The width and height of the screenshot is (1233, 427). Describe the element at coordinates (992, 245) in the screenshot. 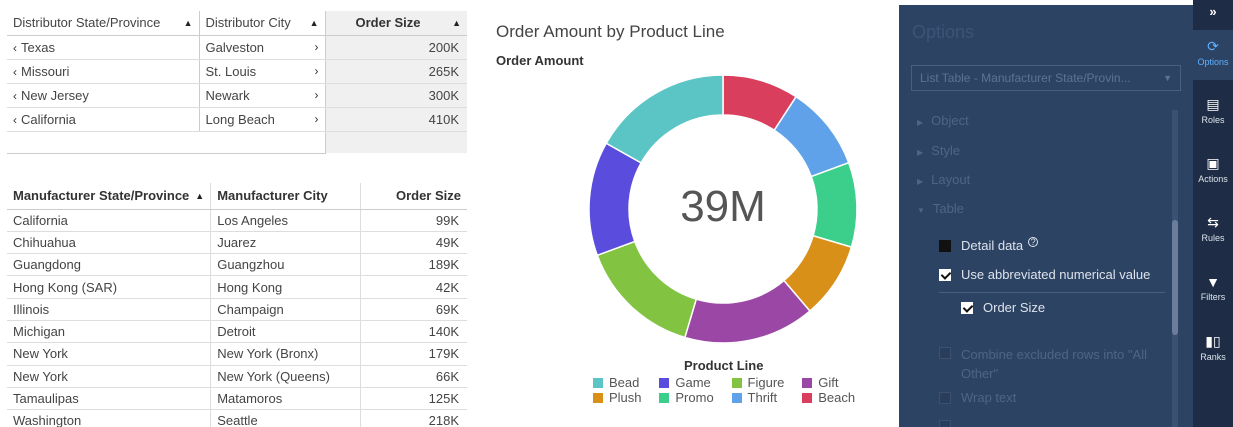

I see `detail-data-label: Detail data` at that location.